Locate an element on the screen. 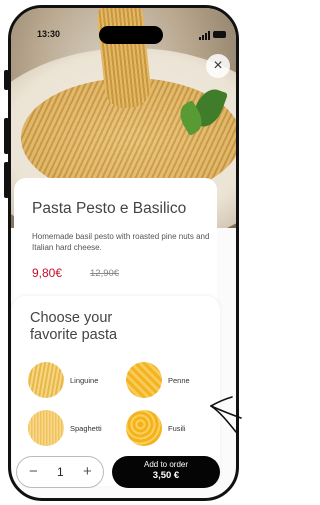 The height and width of the screenshot is (505, 320). quantity-stepper: − 1 + is located at coordinates (60, 472).